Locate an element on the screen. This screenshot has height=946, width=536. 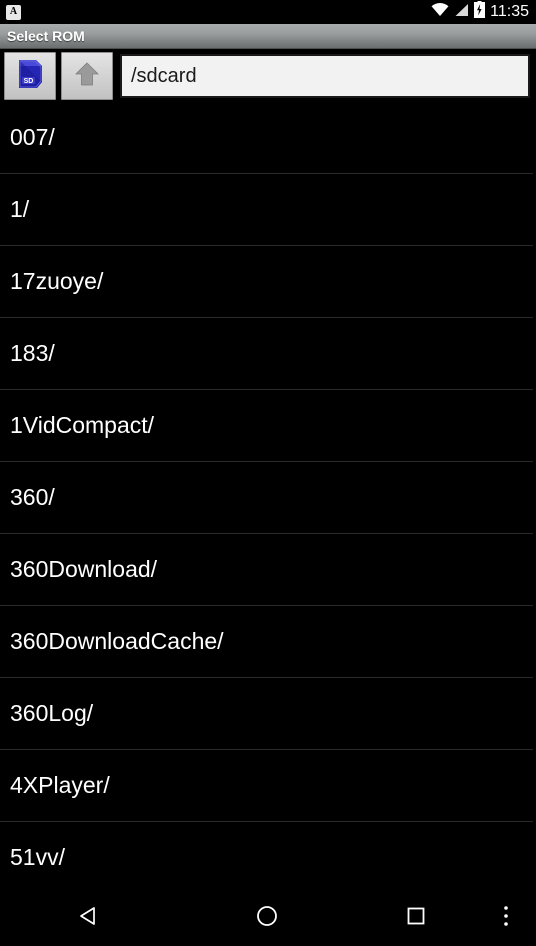
recents-icon is located at coordinates (416, 918).